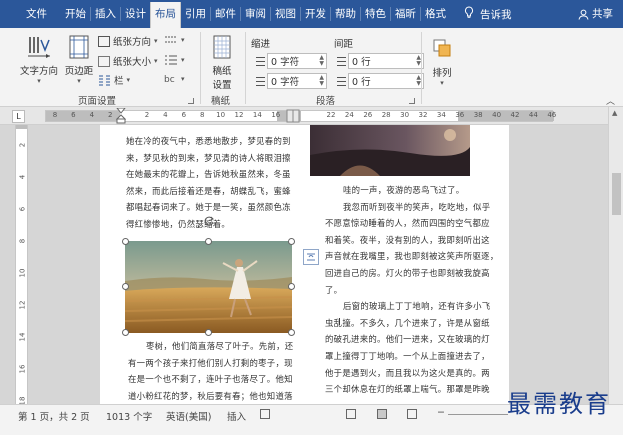 The width and height of the screenshot is (623, 435). What do you see at coordinates (351, 414) in the screenshot?
I see `read-mode-icon` at bounding box center [351, 414].